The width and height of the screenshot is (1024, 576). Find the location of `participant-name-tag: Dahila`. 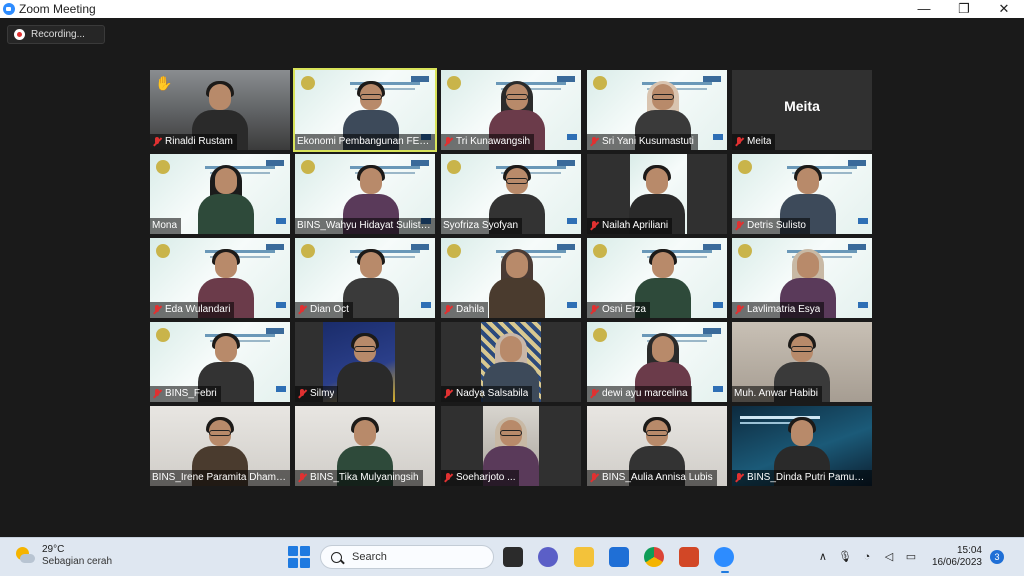

participant-name-tag: Dahila is located at coordinates (465, 310).